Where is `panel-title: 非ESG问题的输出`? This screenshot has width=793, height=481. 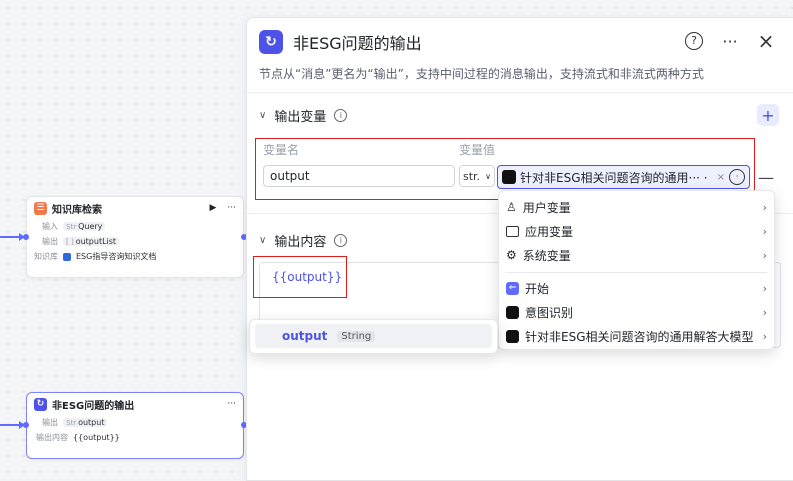 panel-title: 非ESG问题的输出 is located at coordinates (357, 42).